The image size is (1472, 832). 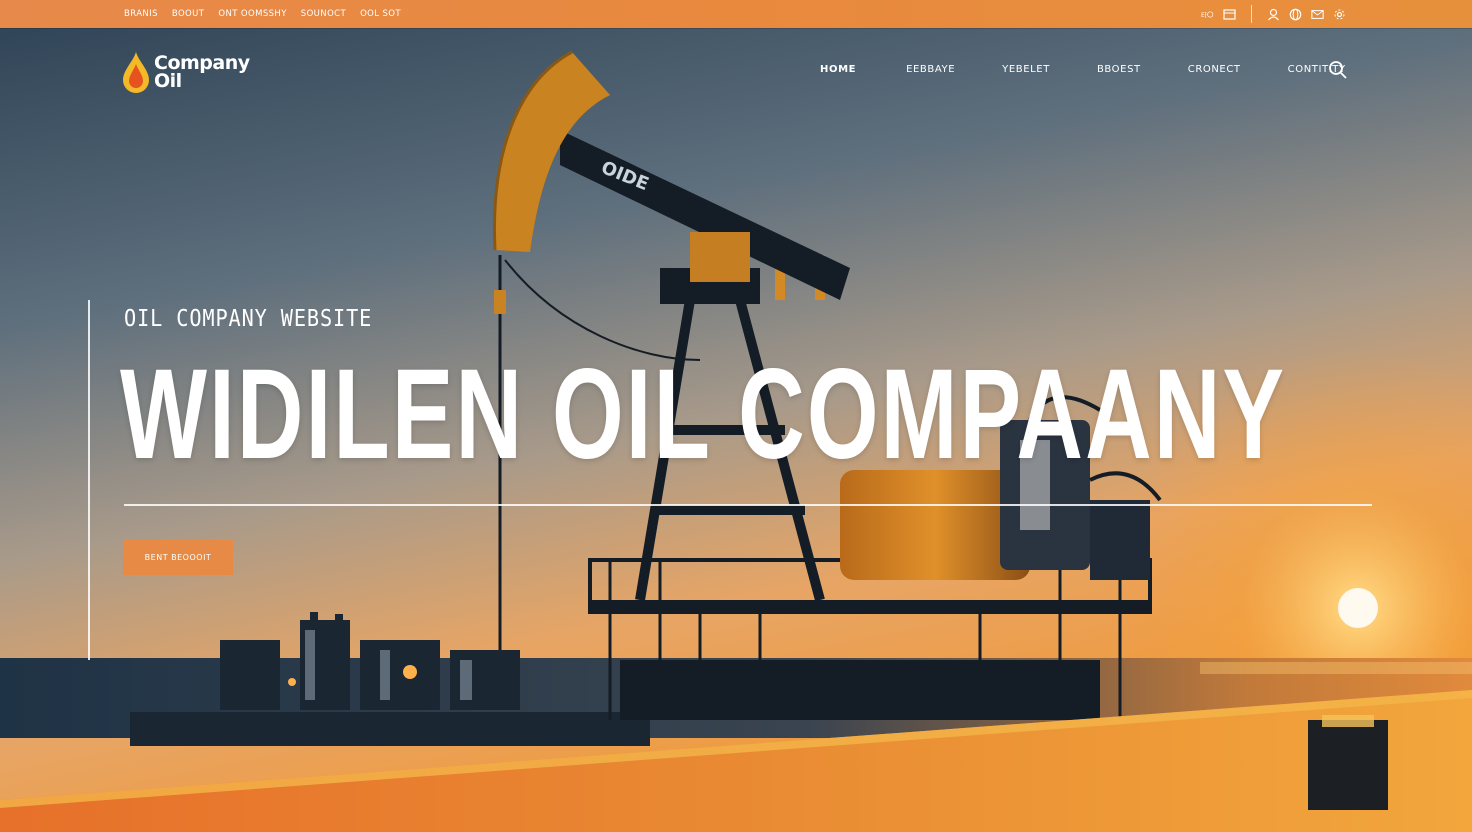 I want to click on rig-beam-label: OIDE, so click(x=625, y=176).